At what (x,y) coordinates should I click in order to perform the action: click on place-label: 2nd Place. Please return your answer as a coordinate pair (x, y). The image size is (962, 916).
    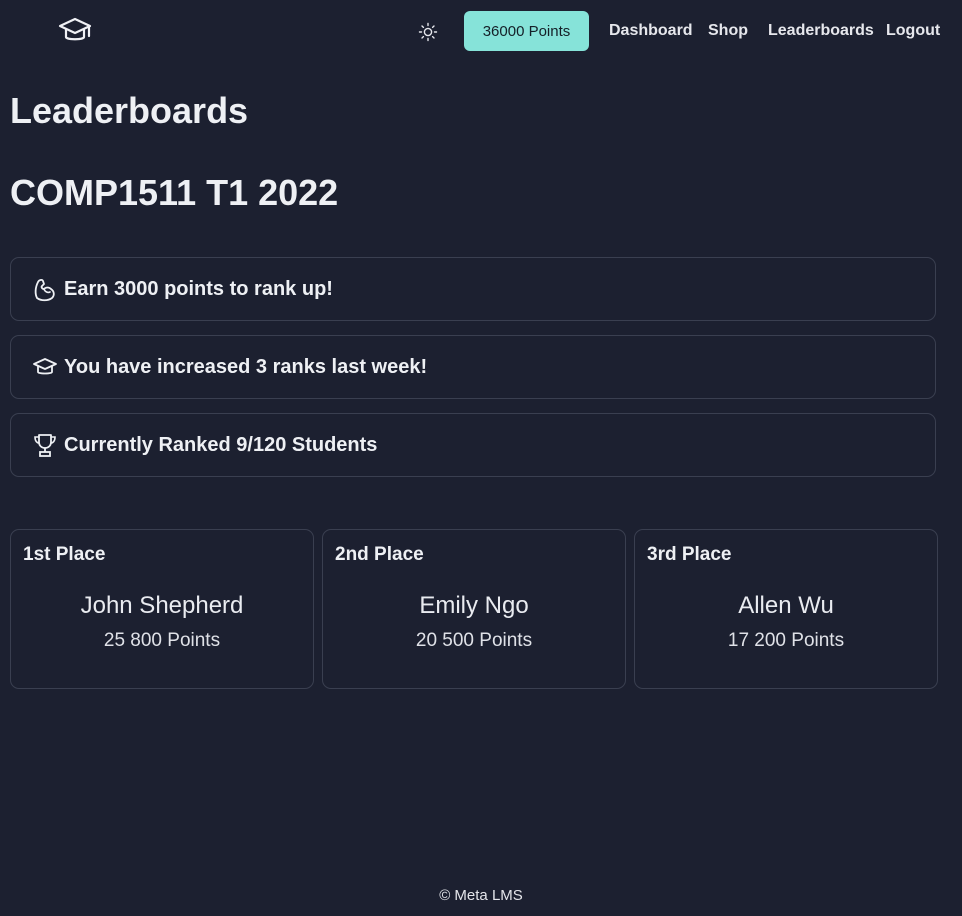
    Looking at the image, I should click on (379, 554).